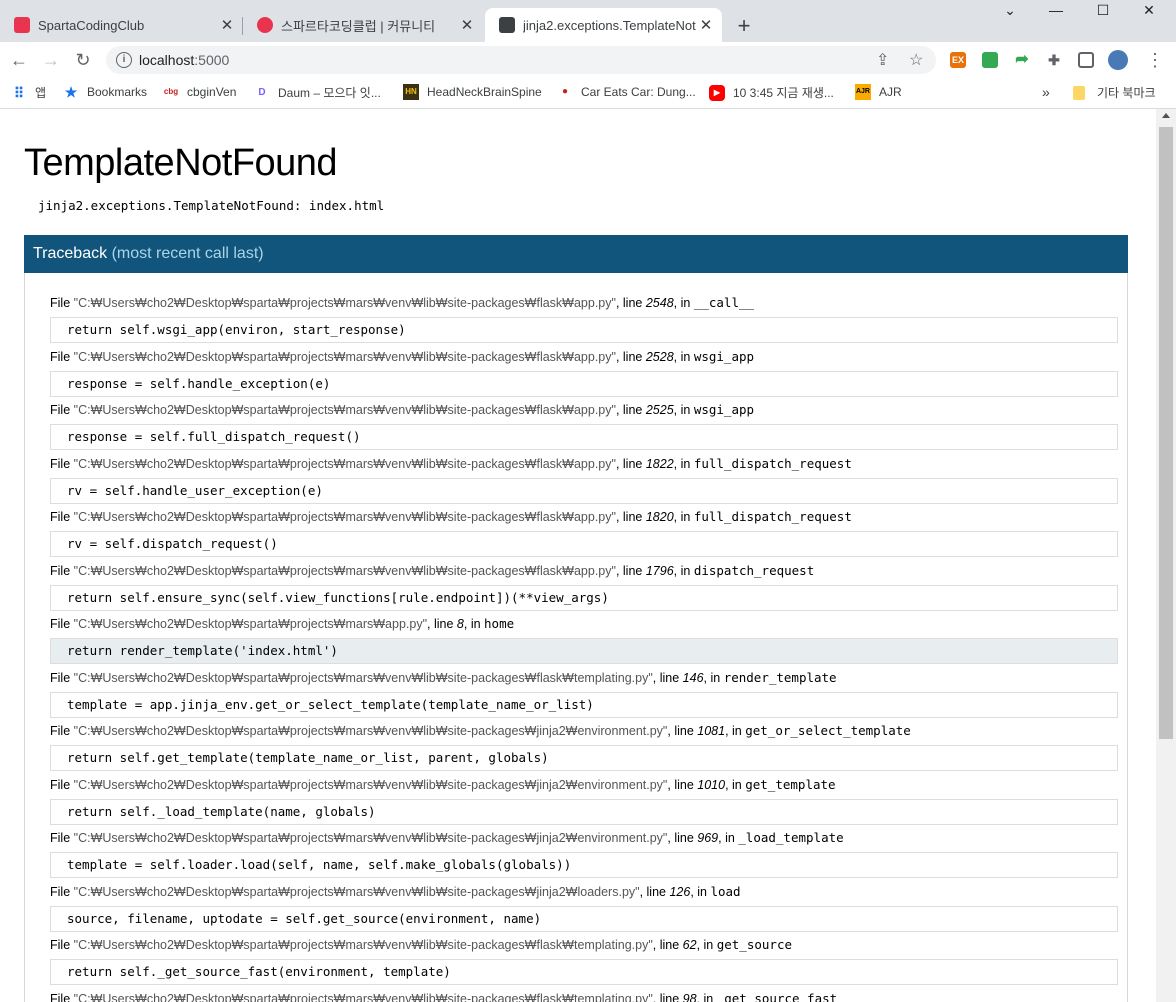 This screenshot has width=1176, height=1002. I want to click on frame-line-number: 98, so click(689, 996).